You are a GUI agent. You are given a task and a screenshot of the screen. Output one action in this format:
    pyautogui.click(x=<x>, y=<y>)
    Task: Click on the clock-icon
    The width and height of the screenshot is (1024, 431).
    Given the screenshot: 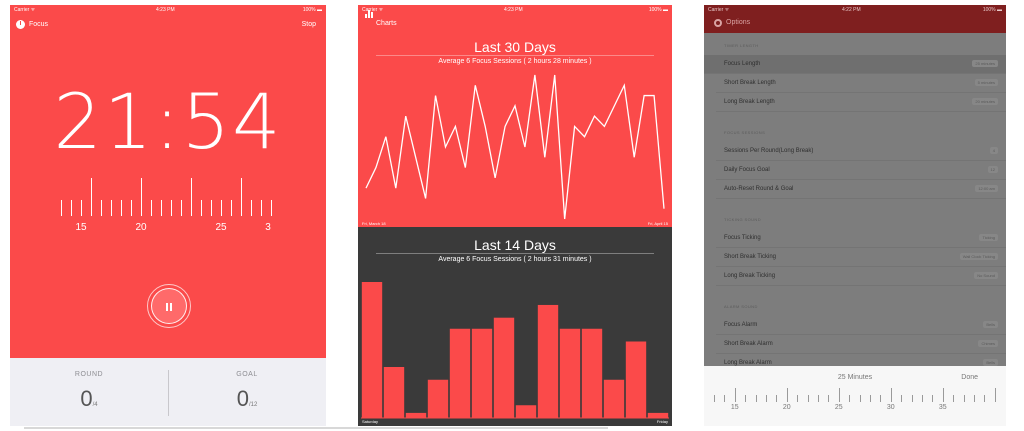 What is the action you would take?
    pyautogui.click(x=20, y=24)
    